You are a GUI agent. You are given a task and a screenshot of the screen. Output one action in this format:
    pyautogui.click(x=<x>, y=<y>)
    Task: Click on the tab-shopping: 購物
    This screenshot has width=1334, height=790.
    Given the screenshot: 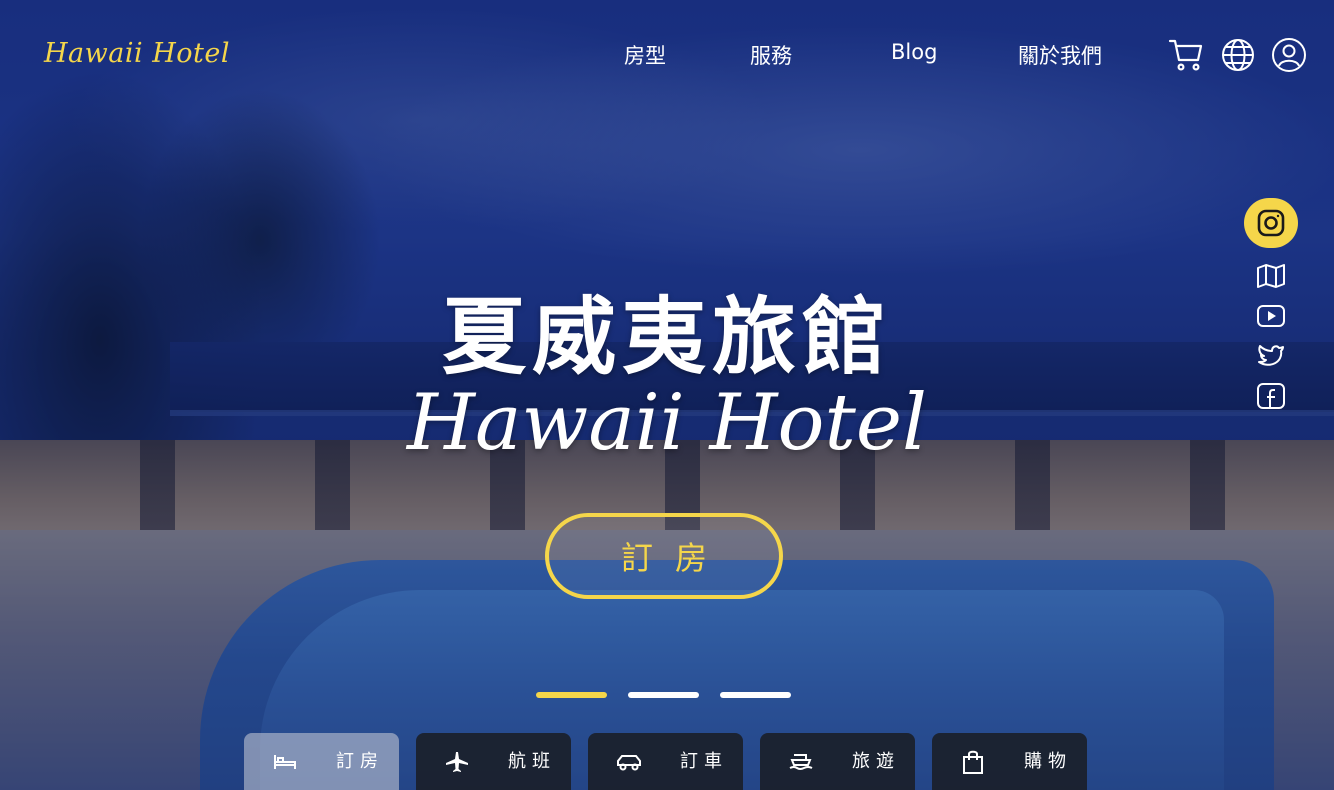 What is the action you would take?
    pyautogui.click(x=1009, y=761)
    